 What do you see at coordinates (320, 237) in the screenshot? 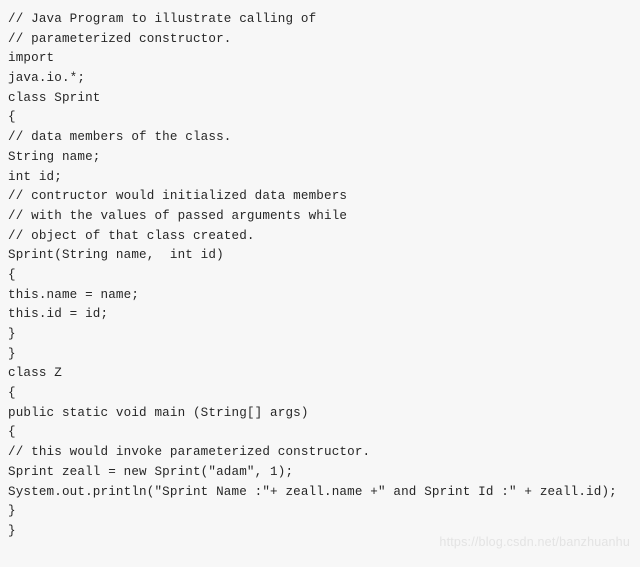
I see `code-line: // object of that class created.` at bounding box center [320, 237].